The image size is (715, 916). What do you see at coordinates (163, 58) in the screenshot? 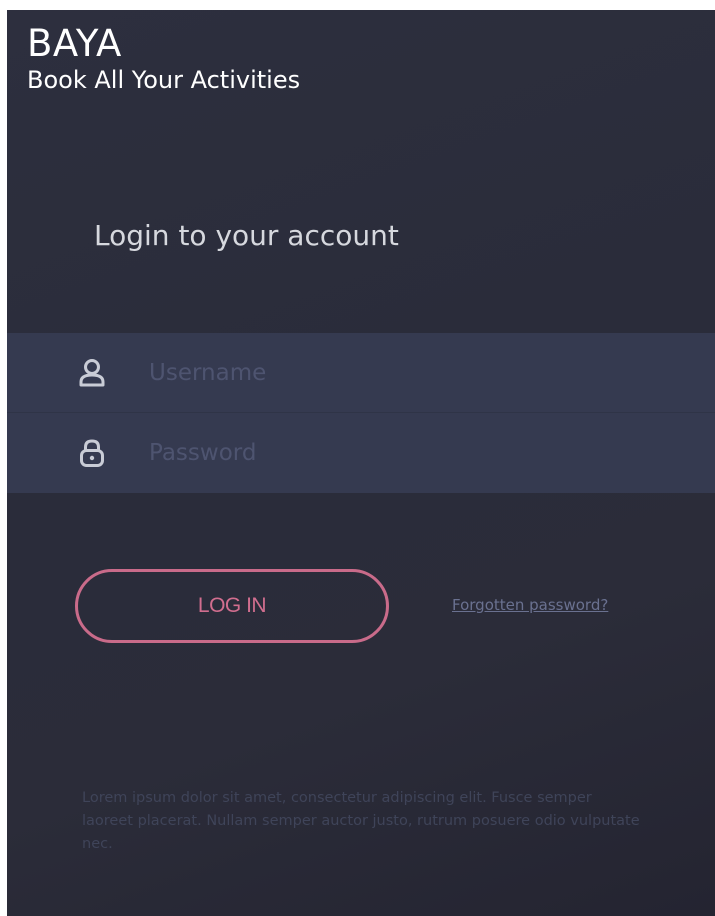
I see `brand-header: BAYA Book All Your Activities` at bounding box center [163, 58].